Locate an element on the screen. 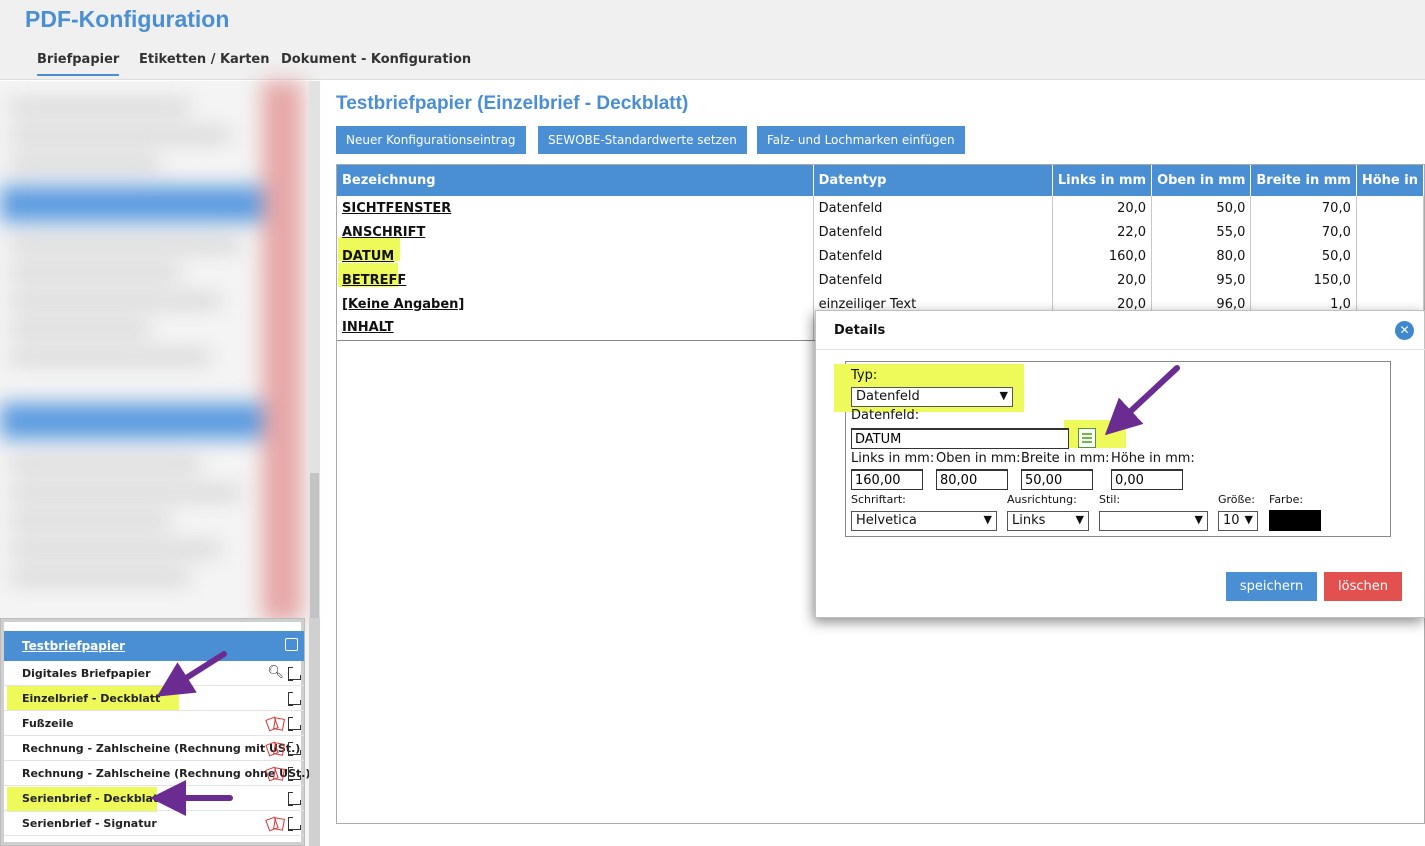  stil-select: ▼ is located at coordinates (1153, 521).